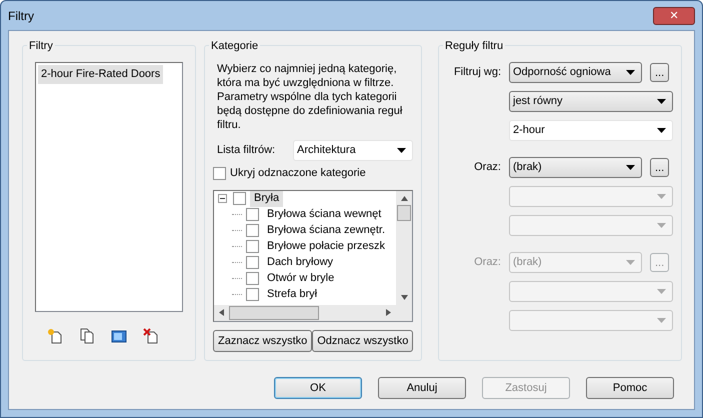 This screenshot has height=418, width=703. Describe the element at coordinates (234, 46) in the screenshot. I see `group-title: Kategorie` at that location.